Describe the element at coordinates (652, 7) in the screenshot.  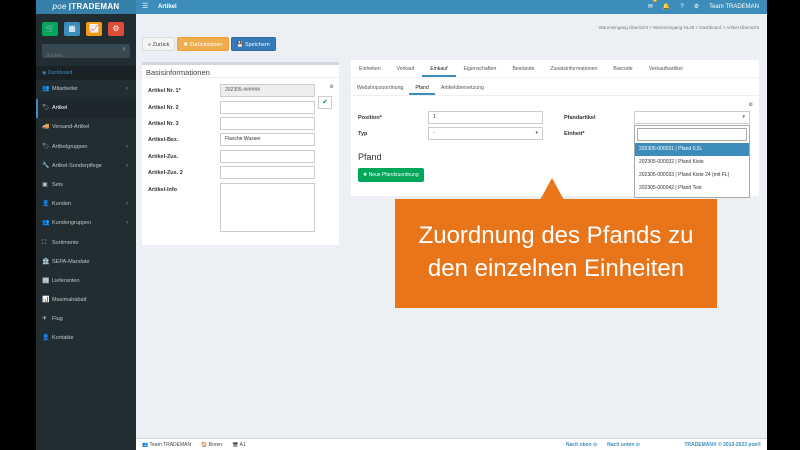
I see `mail-icon: ✉3` at that location.